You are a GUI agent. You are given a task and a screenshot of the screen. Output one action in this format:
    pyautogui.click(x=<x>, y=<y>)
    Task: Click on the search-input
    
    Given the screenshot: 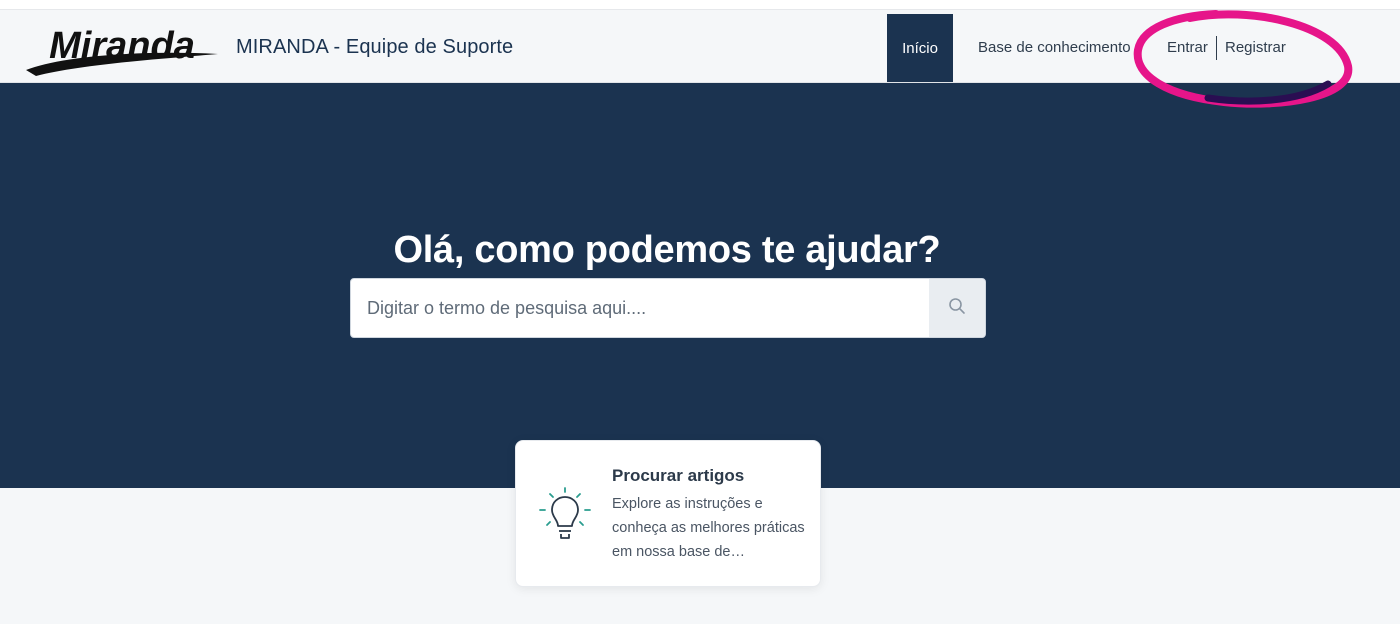 What is the action you would take?
    pyautogui.click(x=640, y=308)
    